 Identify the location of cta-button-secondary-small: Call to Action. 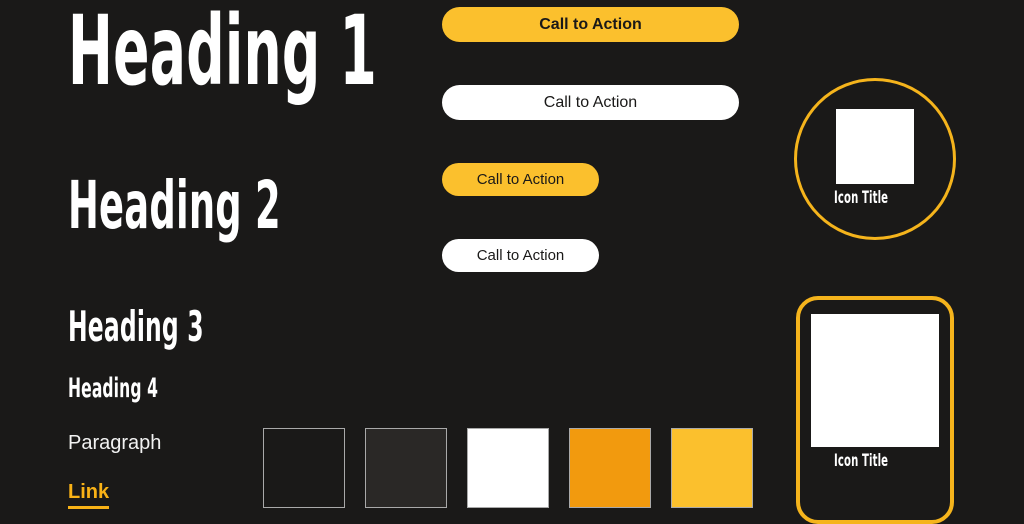
(520, 255).